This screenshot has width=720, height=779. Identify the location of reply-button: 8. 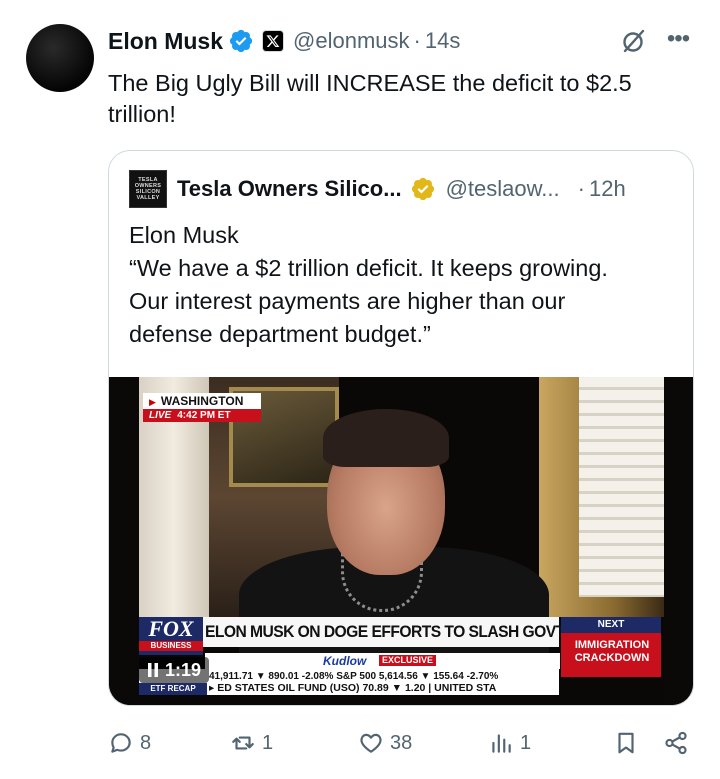
(129, 743).